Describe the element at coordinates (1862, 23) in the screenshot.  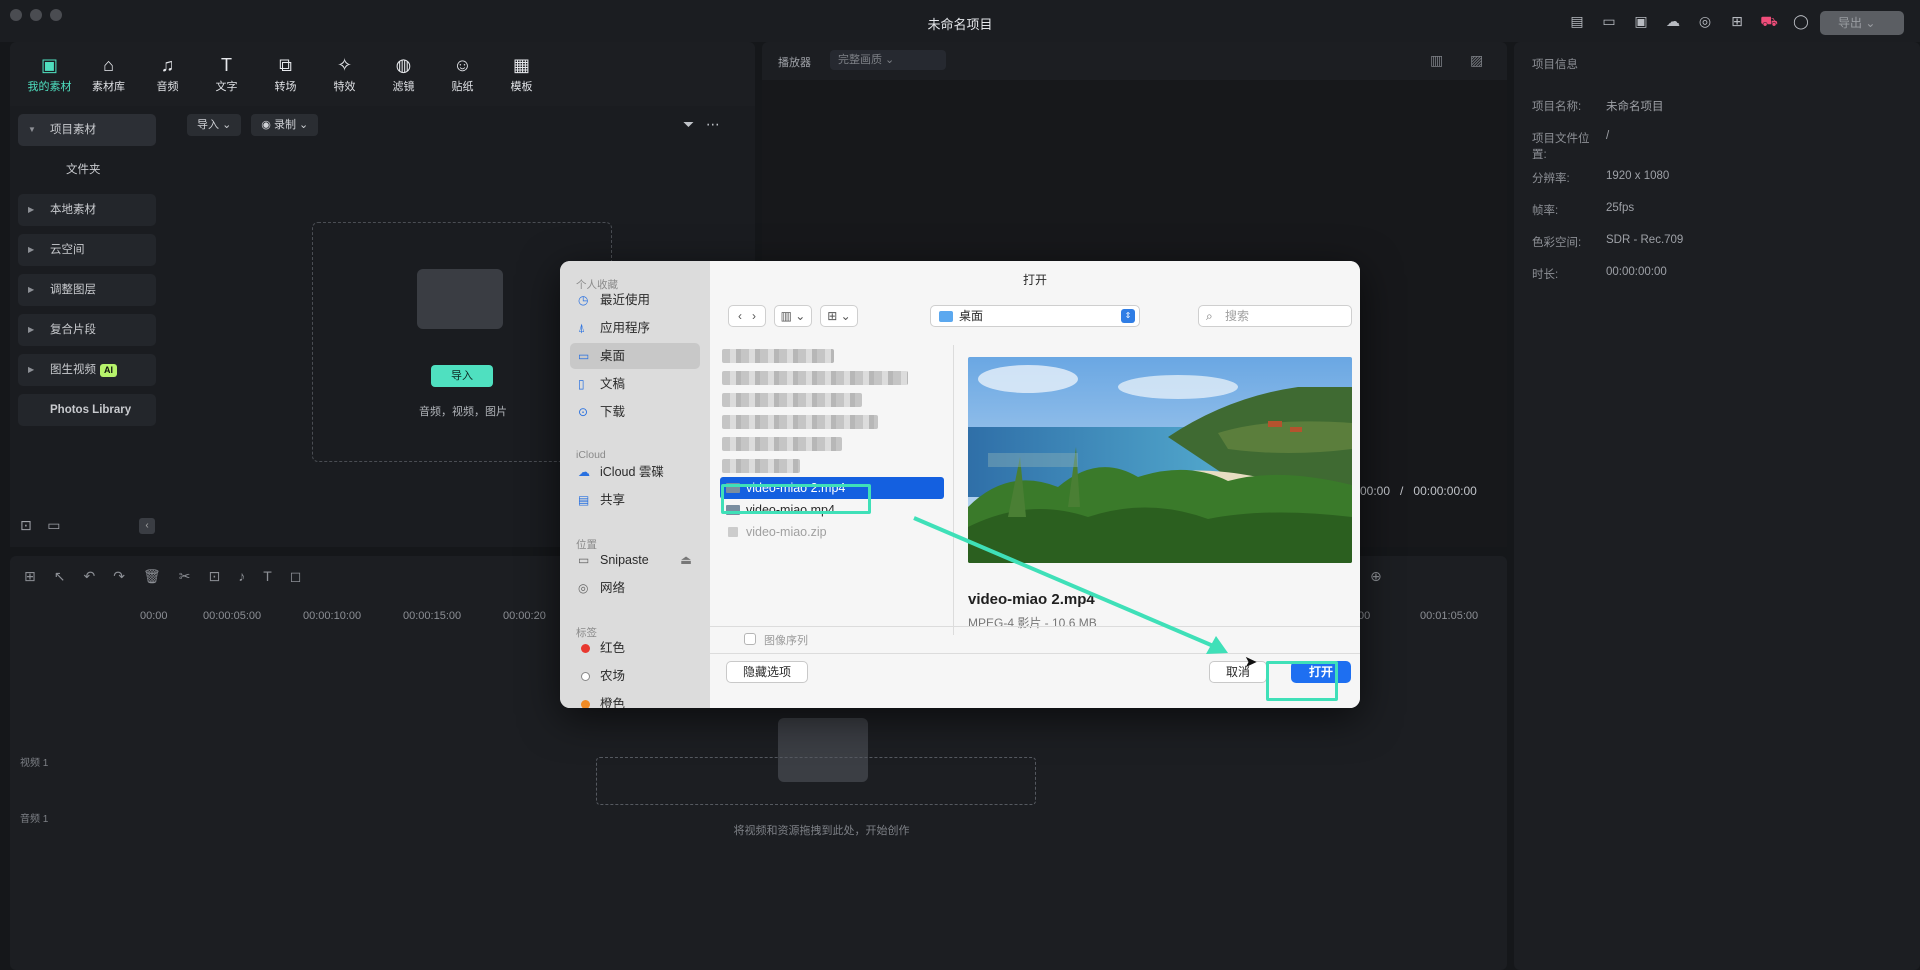
I see `export-button: 导出 ⌄` at that location.